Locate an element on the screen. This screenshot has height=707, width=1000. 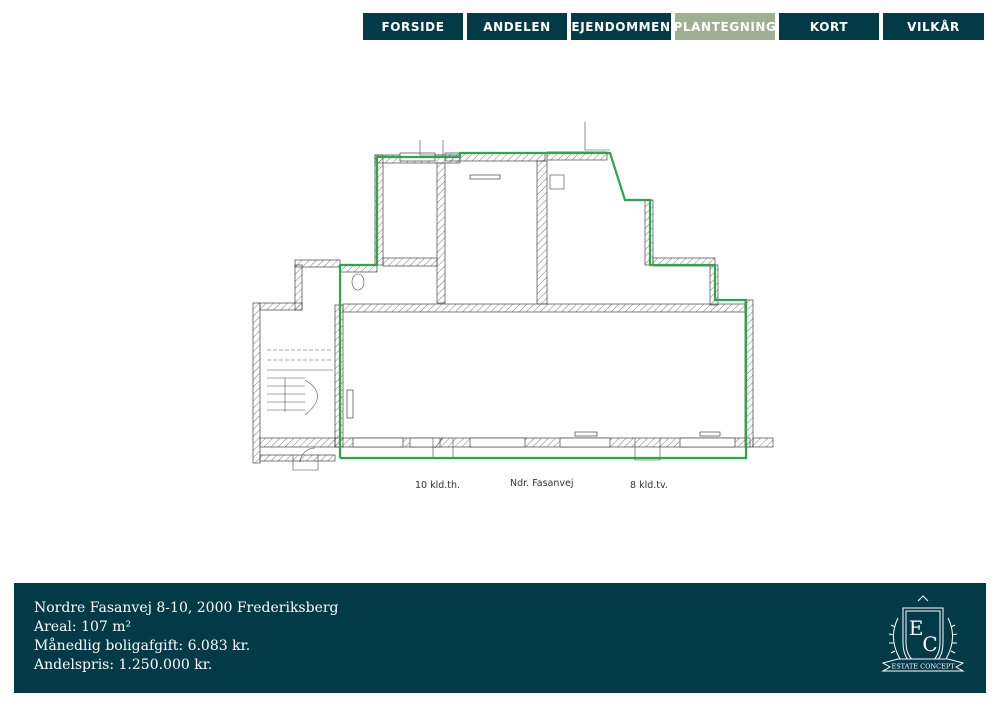
label-neighbour-left: 10 kld.th. is located at coordinates (438, 485).